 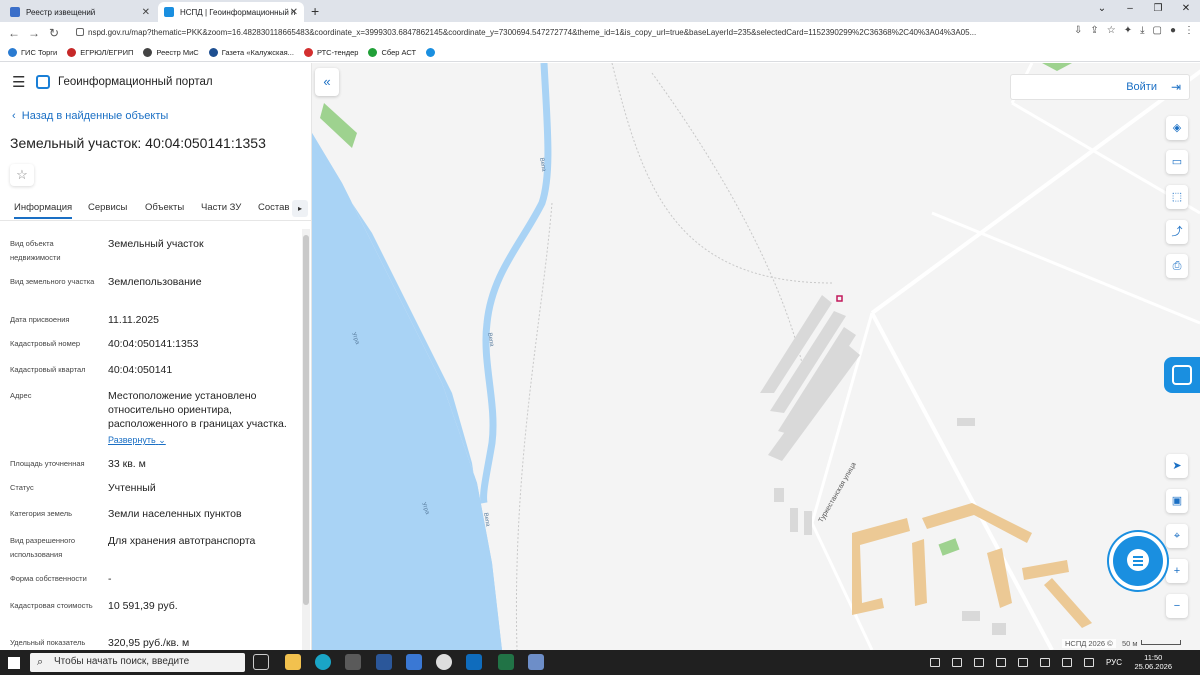 I want to click on back-to-results-link: ‹ Назад в найденные объекты, so click(x=90, y=116).